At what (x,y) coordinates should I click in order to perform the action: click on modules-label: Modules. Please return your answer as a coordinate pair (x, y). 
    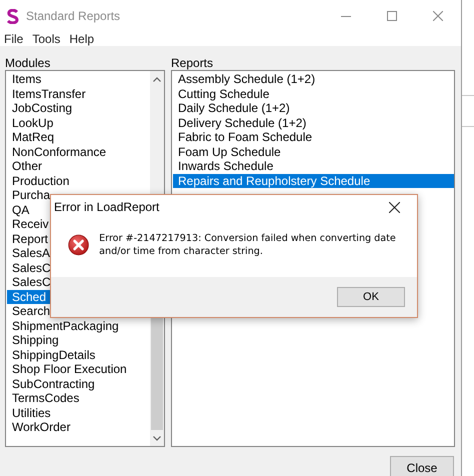
    Looking at the image, I should click on (28, 63).